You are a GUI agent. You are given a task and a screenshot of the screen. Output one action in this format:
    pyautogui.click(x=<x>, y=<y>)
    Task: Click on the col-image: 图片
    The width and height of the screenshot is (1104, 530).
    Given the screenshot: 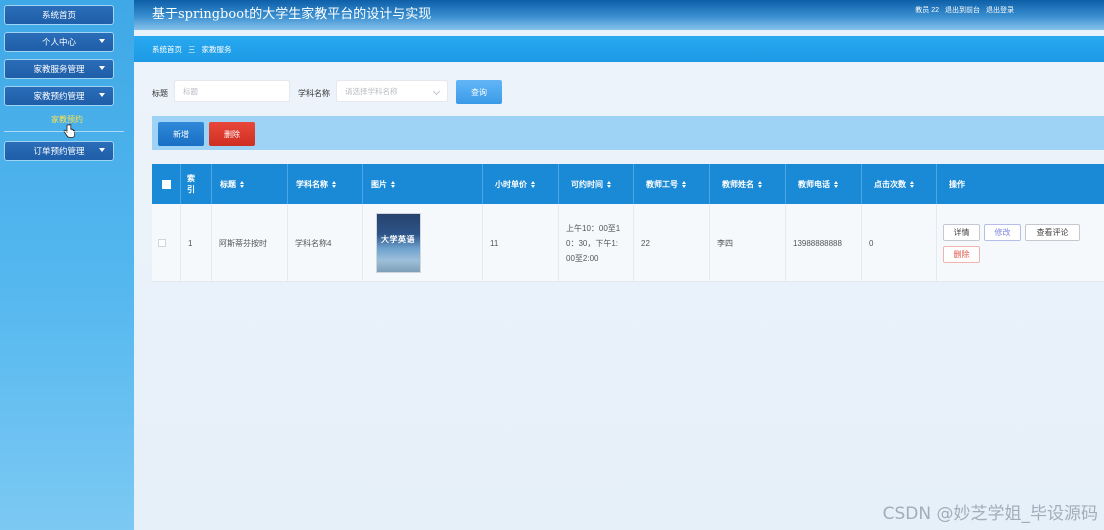 What is the action you would take?
    pyautogui.click(x=423, y=184)
    